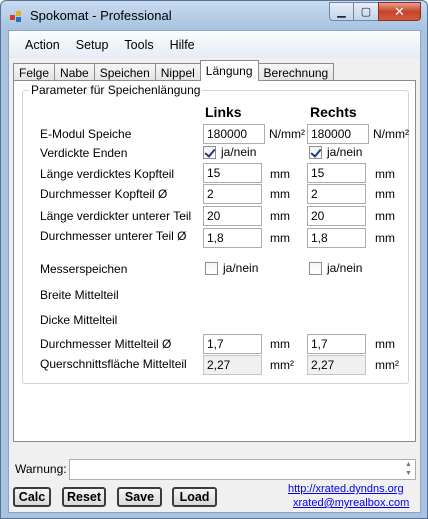 The image size is (428, 519). I want to click on warning-scrollbar: ▲ ▼, so click(408, 469).